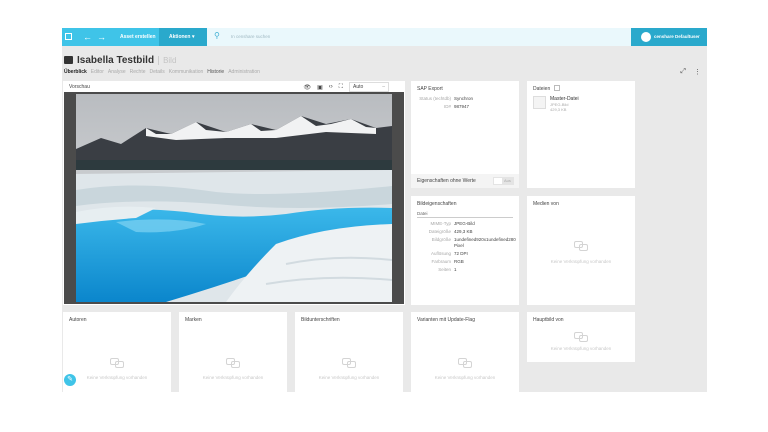 The width and height of the screenshot is (768, 432). I want to click on panel-title: Varianten mit Update-Flag, so click(446, 320).